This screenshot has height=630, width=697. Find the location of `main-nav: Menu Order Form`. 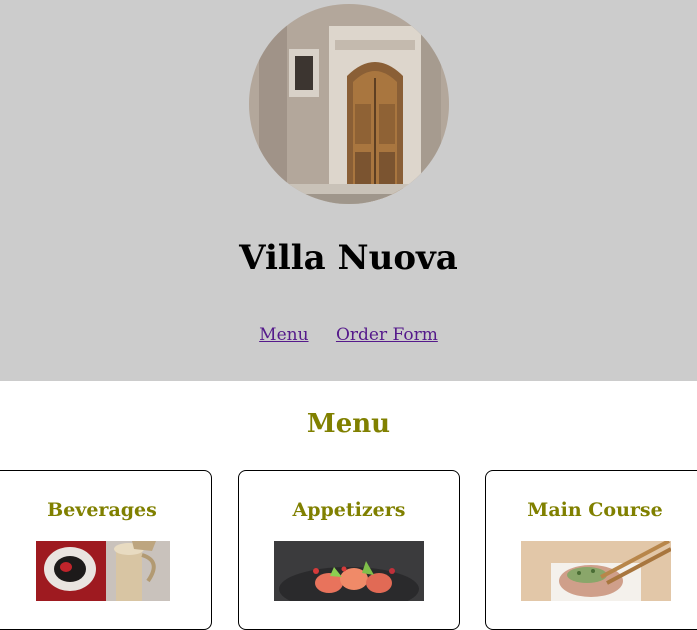

main-nav: Menu Order Form is located at coordinates (348, 335).